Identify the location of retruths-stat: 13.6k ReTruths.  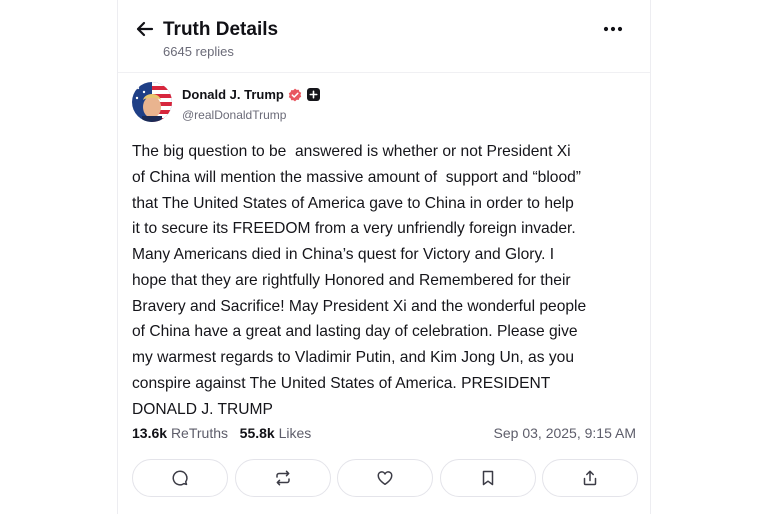
(180, 433).